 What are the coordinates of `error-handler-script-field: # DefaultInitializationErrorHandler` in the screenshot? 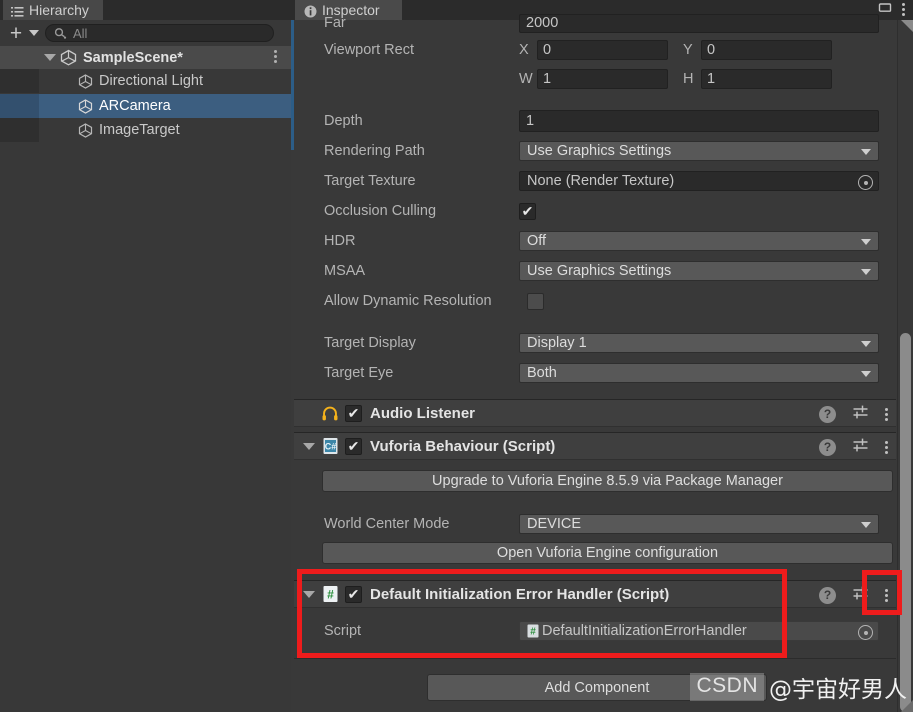 It's located at (699, 631).